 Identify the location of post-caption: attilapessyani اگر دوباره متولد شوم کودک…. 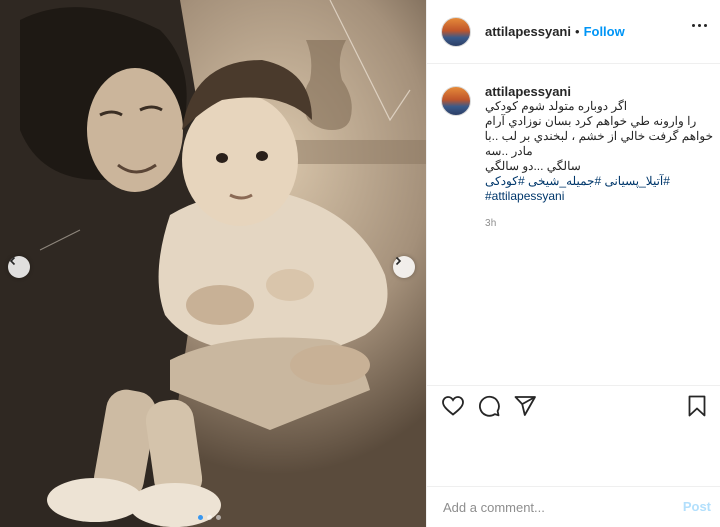
(577, 157).